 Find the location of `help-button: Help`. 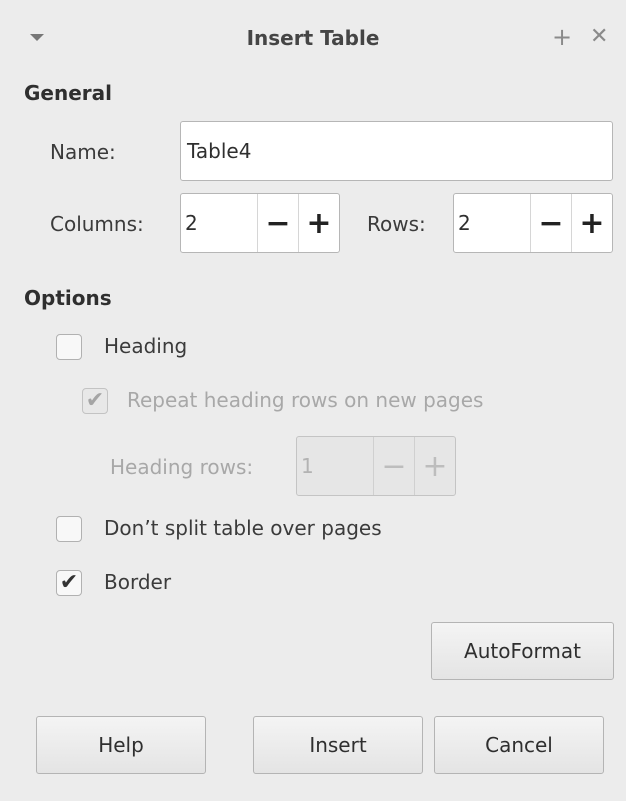

help-button: Help is located at coordinates (121, 745).